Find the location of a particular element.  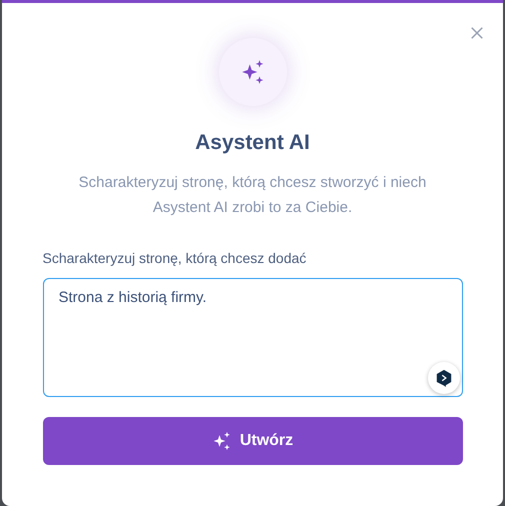

sparkles-icon is located at coordinates (222, 441).